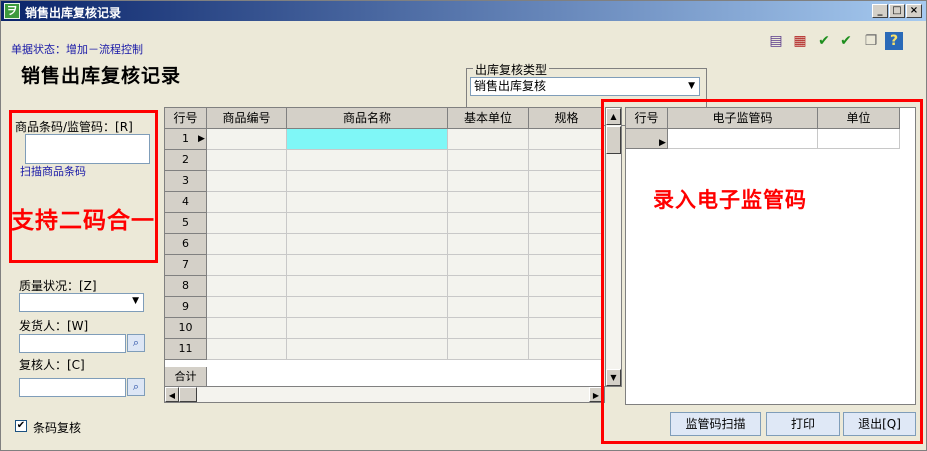 Image resolution: width=927 pixels, height=451 pixels. What do you see at coordinates (384, 394) in the screenshot?
I see `horizontal-scrollbar: ◀ ▶` at bounding box center [384, 394].